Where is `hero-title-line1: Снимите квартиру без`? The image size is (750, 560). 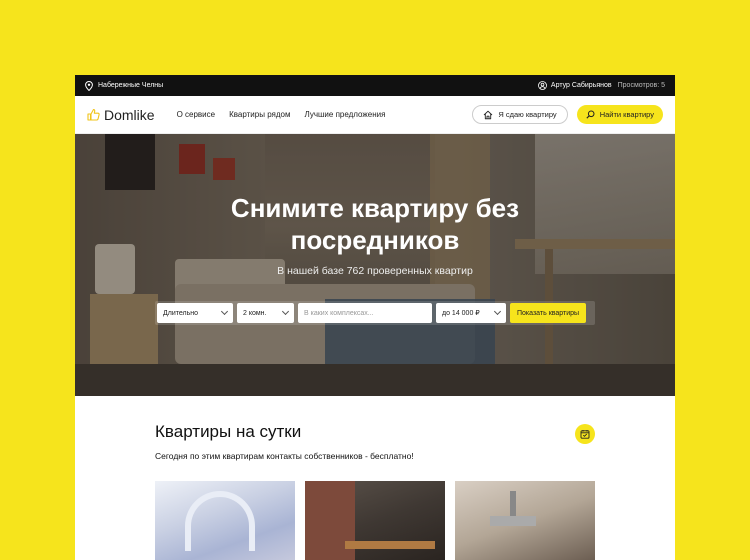
hero-title-line1: Снимите квартиру без is located at coordinates (375, 208).